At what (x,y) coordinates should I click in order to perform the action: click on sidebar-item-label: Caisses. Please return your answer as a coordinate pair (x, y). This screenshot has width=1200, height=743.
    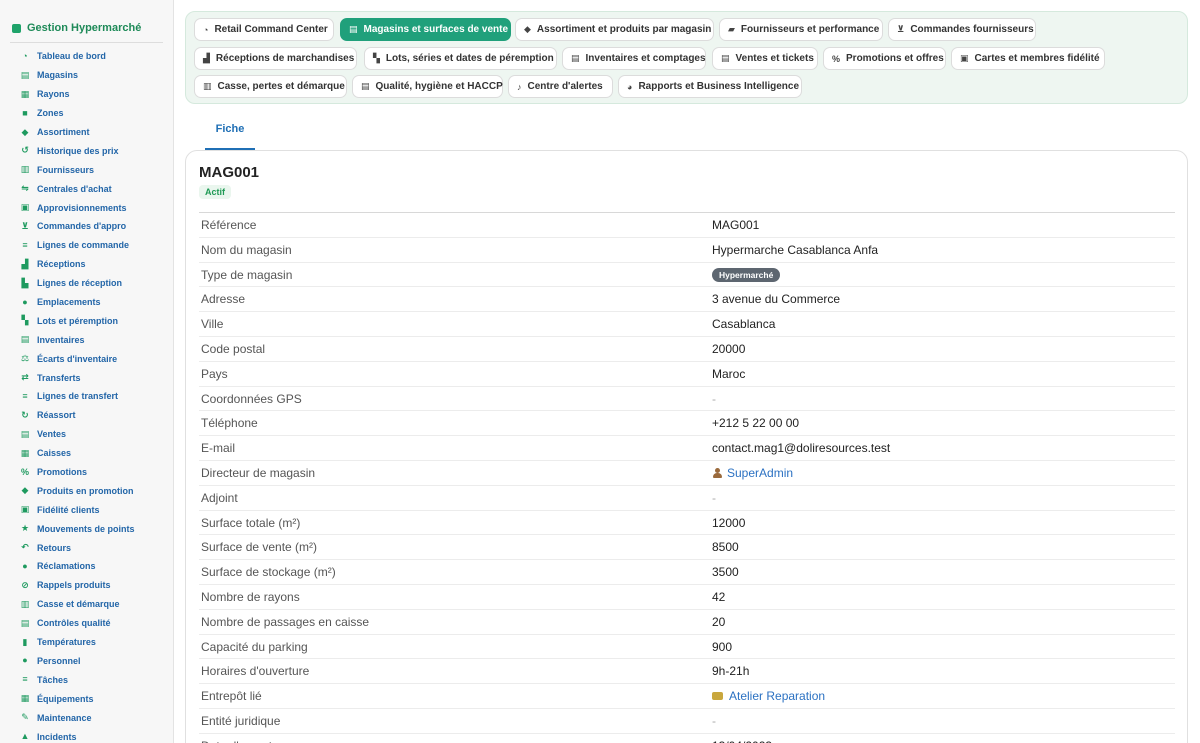
    Looking at the image, I should click on (54, 453).